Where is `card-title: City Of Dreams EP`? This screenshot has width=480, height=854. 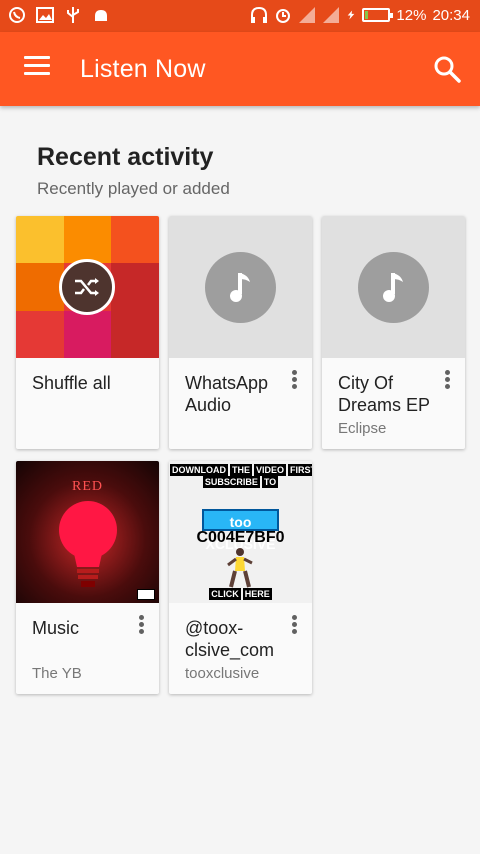 card-title: City Of Dreams EP is located at coordinates (384, 394).